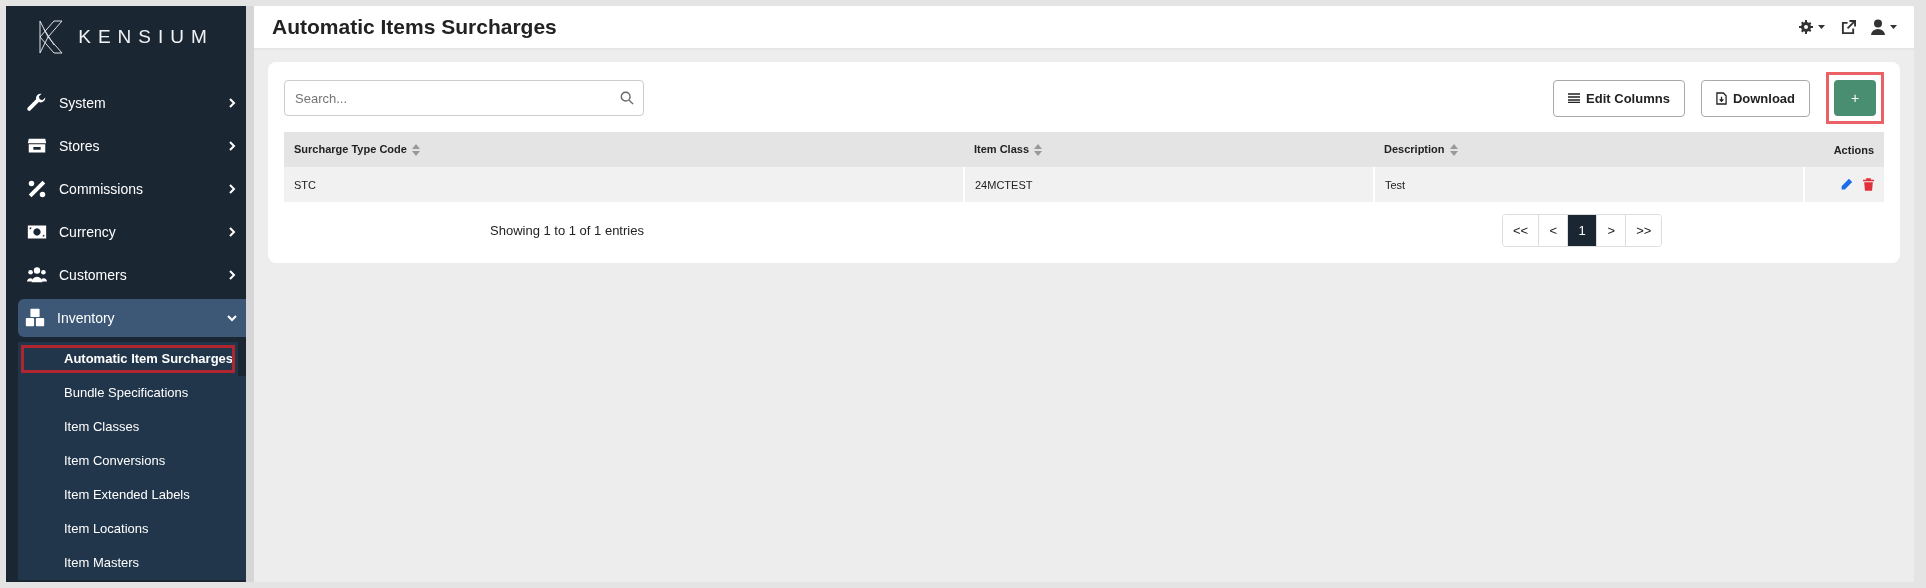  Describe the element at coordinates (1589, 184) in the screenshot. I see `table-cell: Test` at that location.